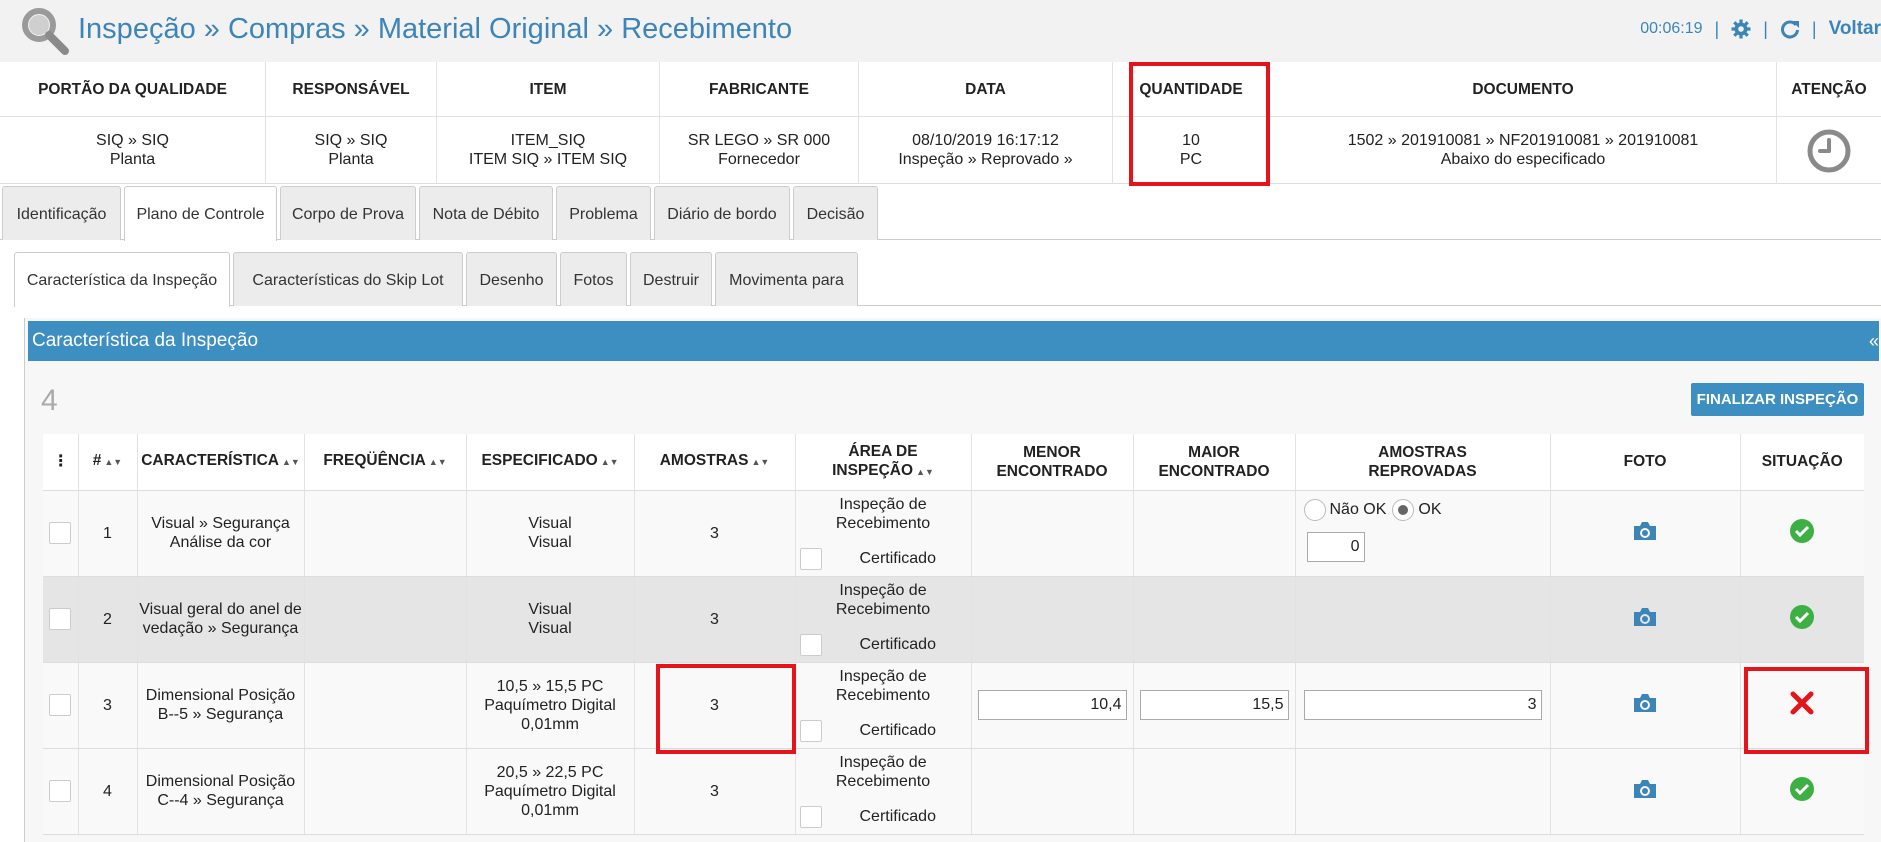 This screenshot has height=842, width=1881. What do you see at coordinates (348, 279) in the screenshot?
I see `tab-skip-lot: Características do Skip Lot` at bounding box center [348, 279].